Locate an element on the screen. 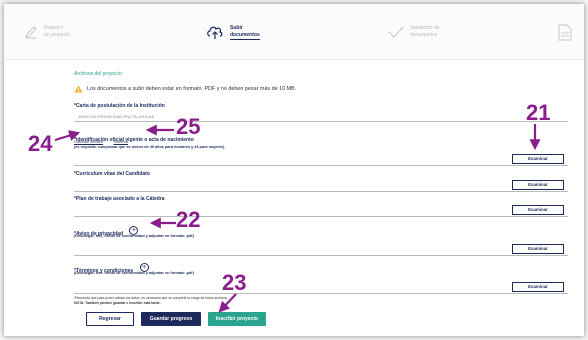 The height and width of the screenshot is (340, 588). annotation-21: 21 is located at coordinates (538, 112).